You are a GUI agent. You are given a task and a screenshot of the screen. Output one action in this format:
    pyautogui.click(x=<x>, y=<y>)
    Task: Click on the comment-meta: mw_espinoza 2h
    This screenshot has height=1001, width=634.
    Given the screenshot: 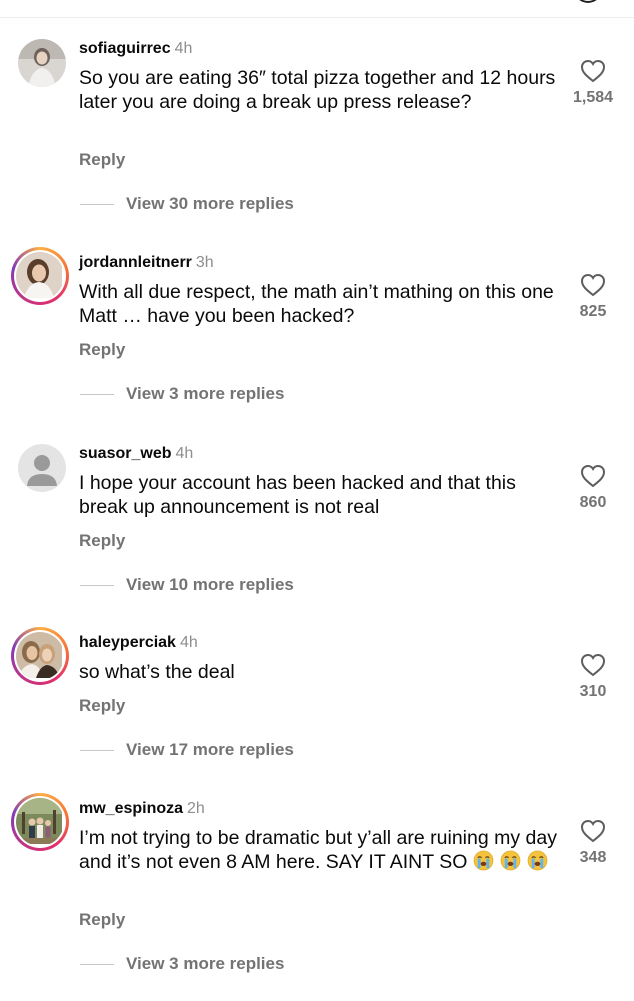 What is the action you would take?
    pyautogui.click(x=142, y=809)
    